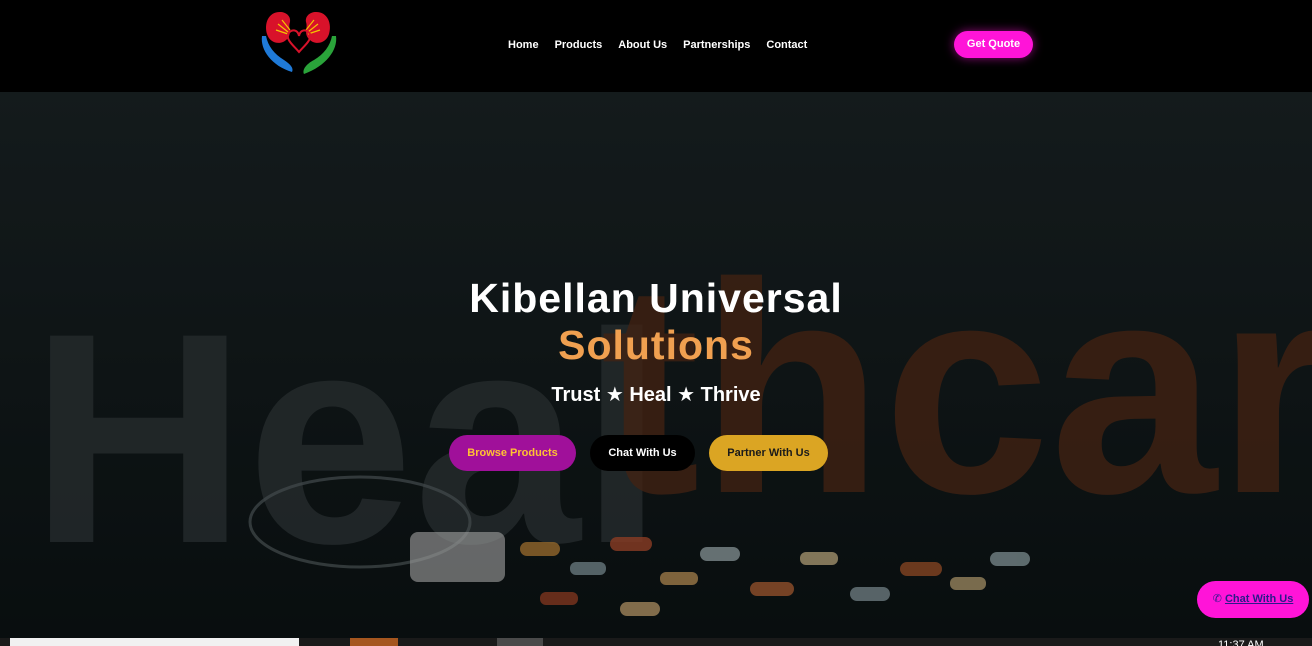 The width and height of the screenshot is (1312, 646). Describe the element at coordinates (523, 45) in the screenshot. I see `nav-home: Home` at that location.